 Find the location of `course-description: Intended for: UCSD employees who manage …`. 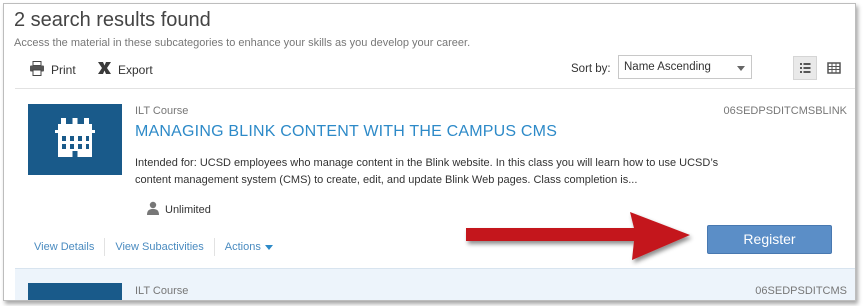

course-description: Intended for: UCSD employees who manage … is located at coordinates (427, 171).